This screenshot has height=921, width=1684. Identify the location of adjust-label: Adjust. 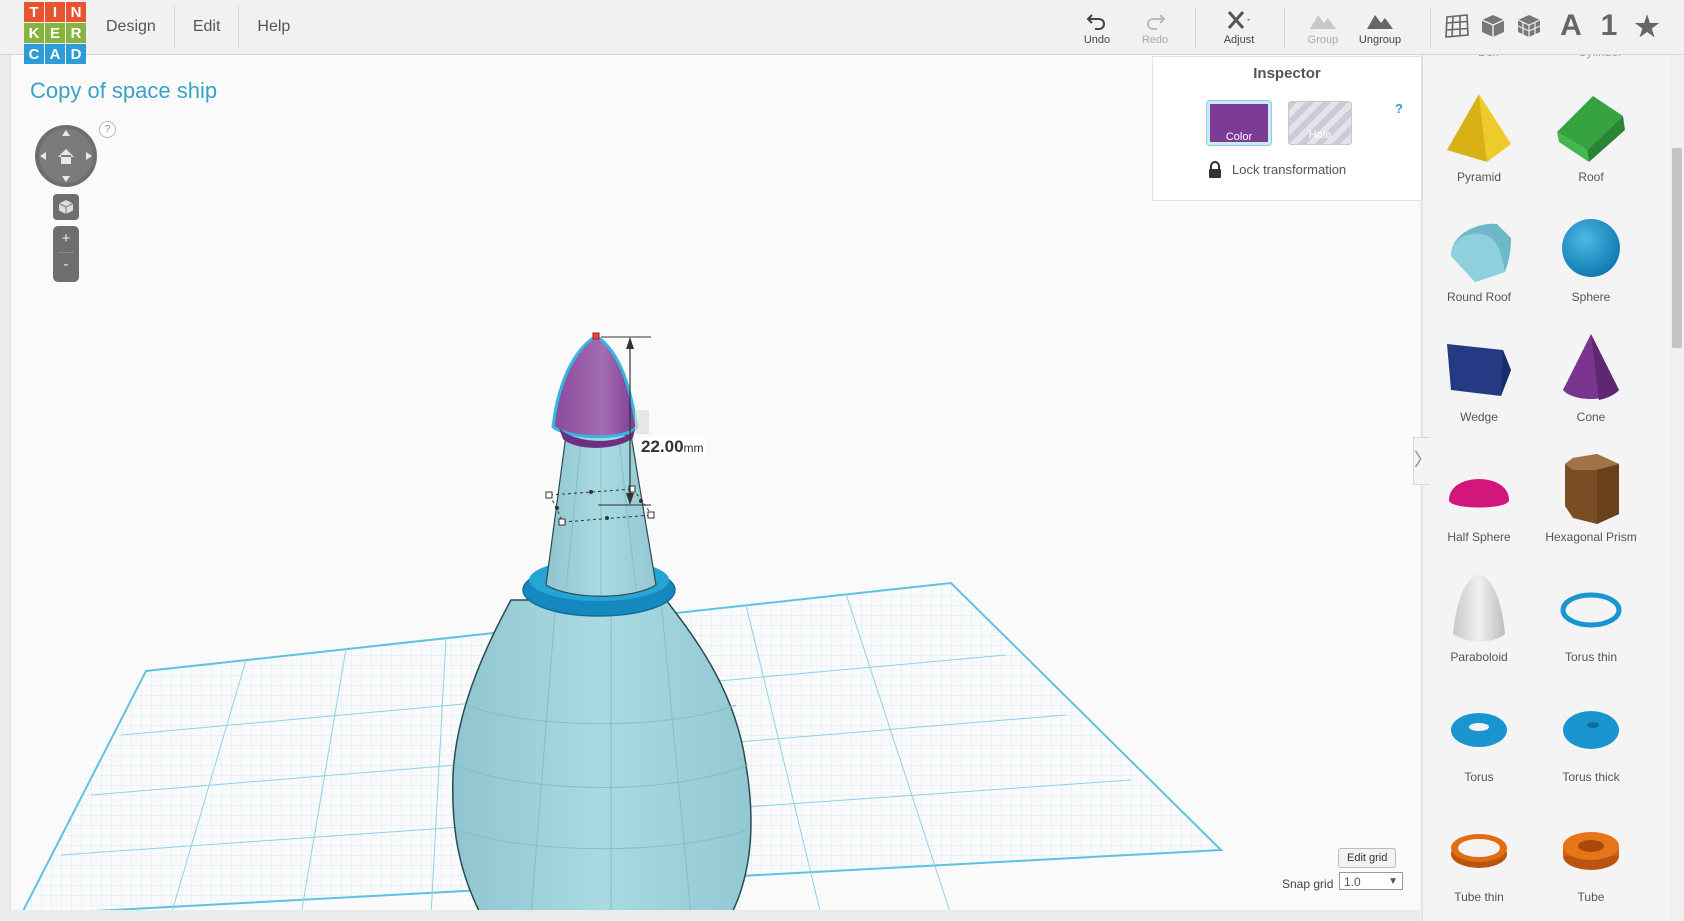
(1239, 40).